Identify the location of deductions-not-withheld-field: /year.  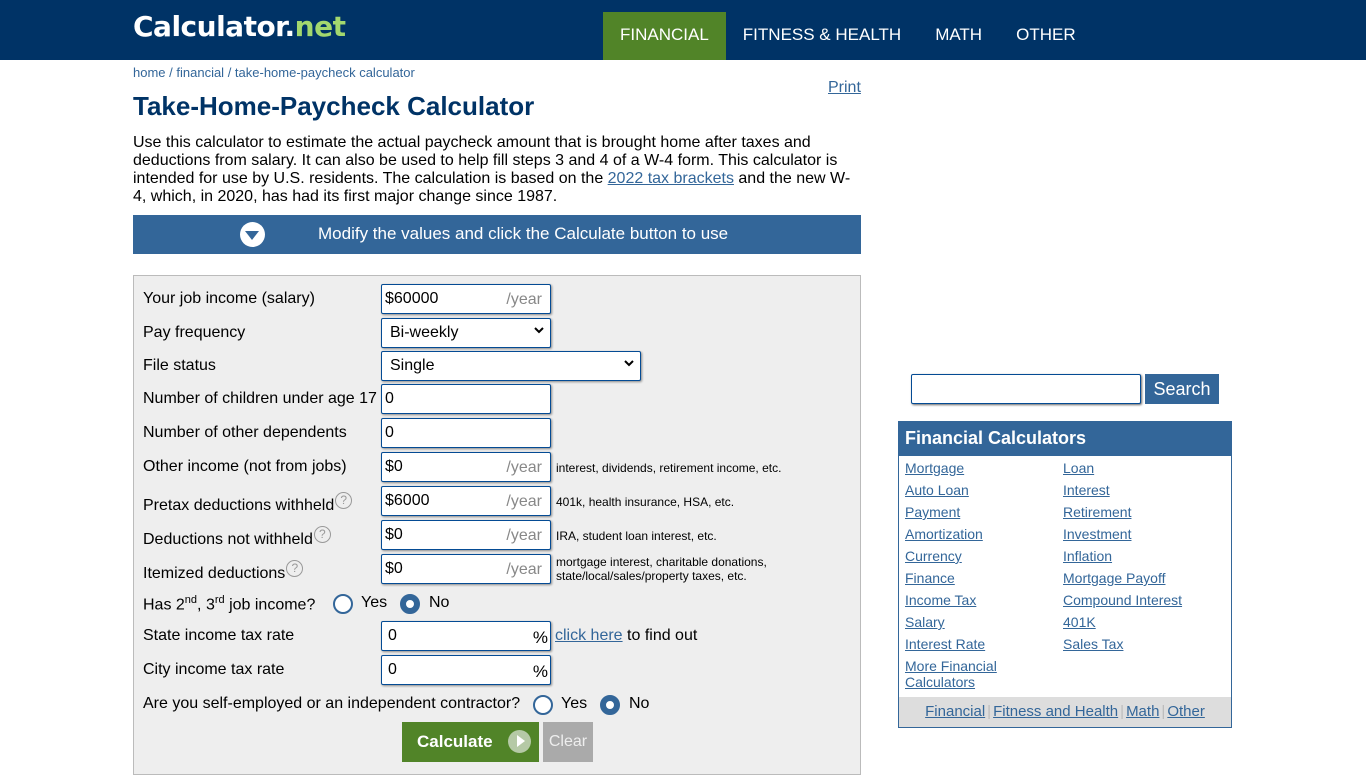
(466, 535).